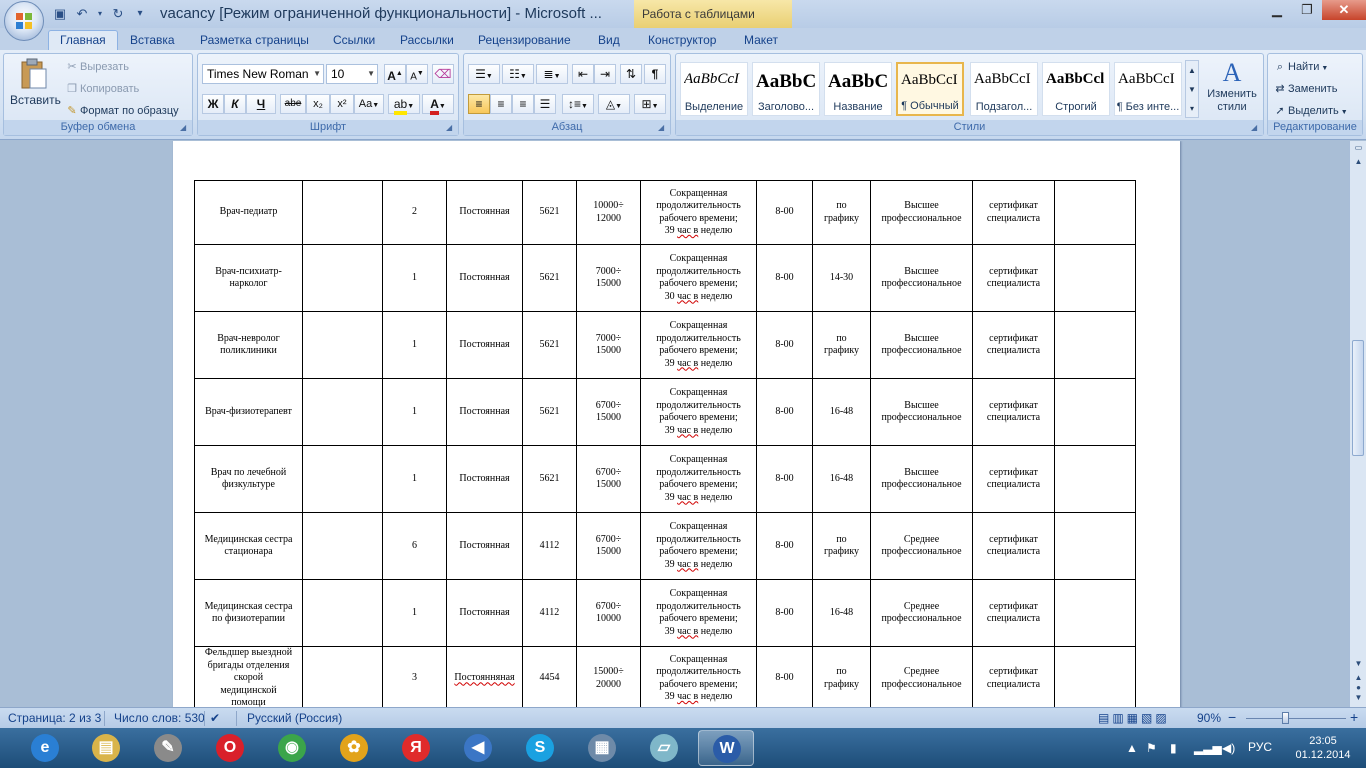  I want to click on cell-schedule: по графику, so click(841, 676).